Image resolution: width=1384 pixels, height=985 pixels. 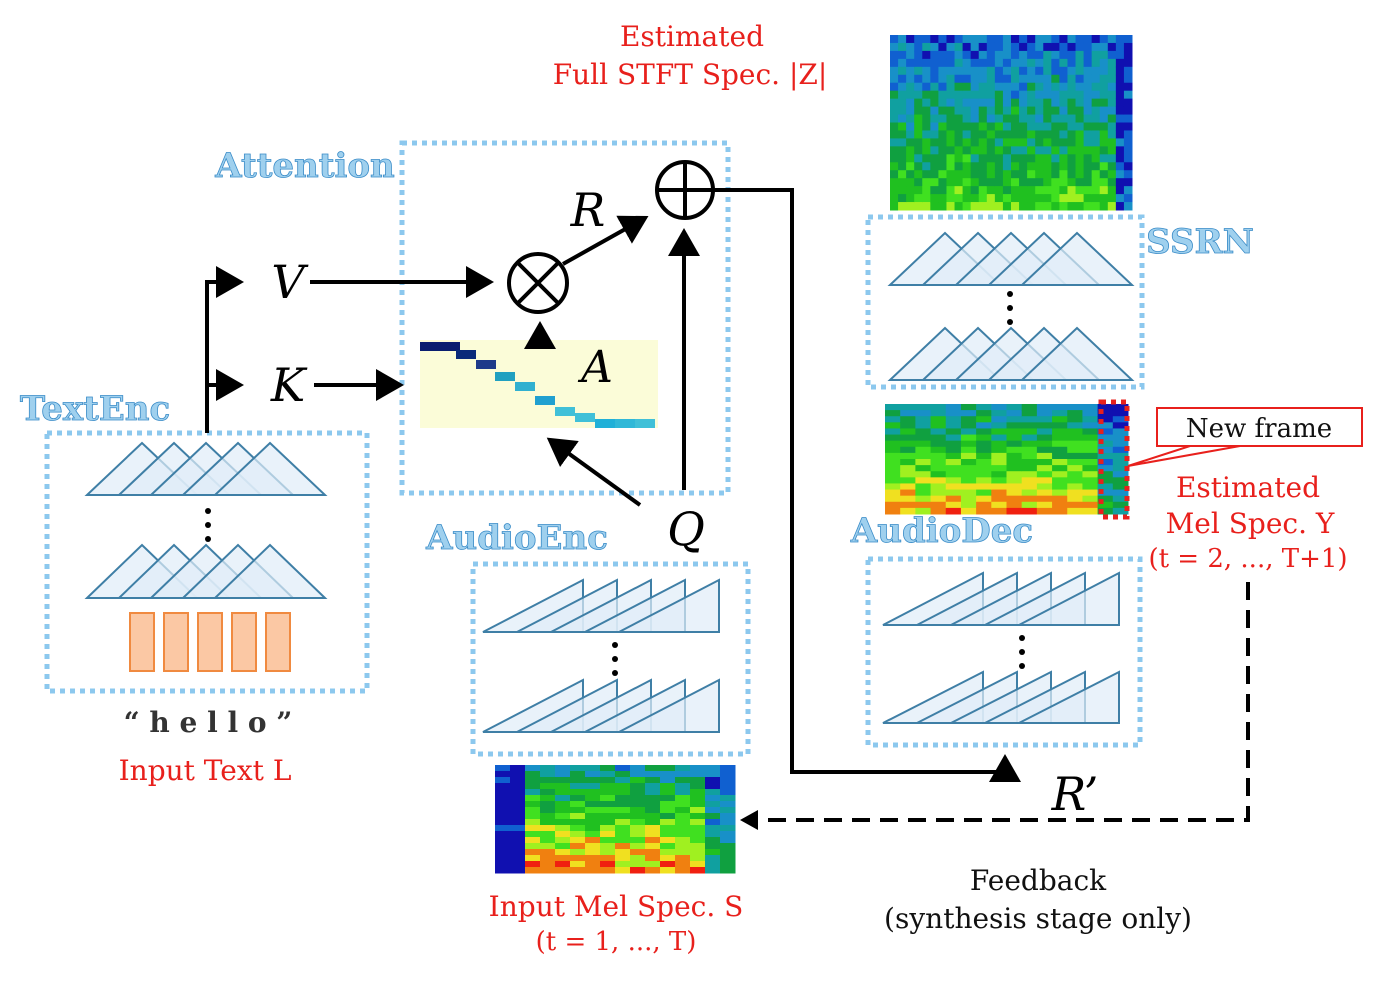 I want to click on est-mel-label-line2: Mel Spec. Y, so click(x=1250, y=523).